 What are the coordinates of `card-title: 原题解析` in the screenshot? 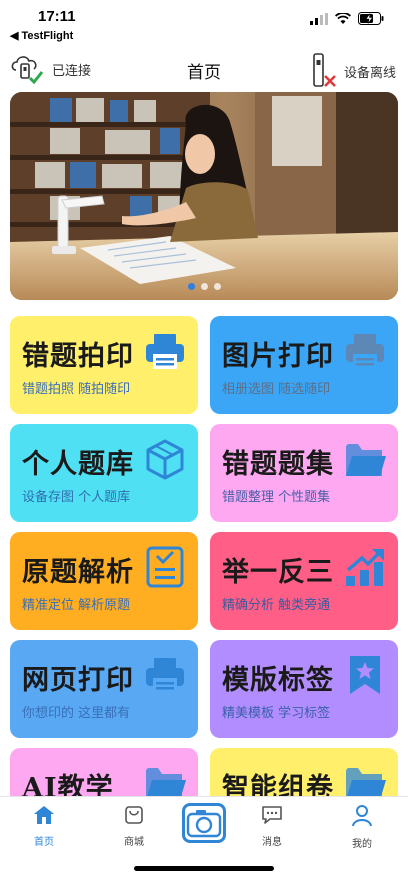 It's located at (78, 572).